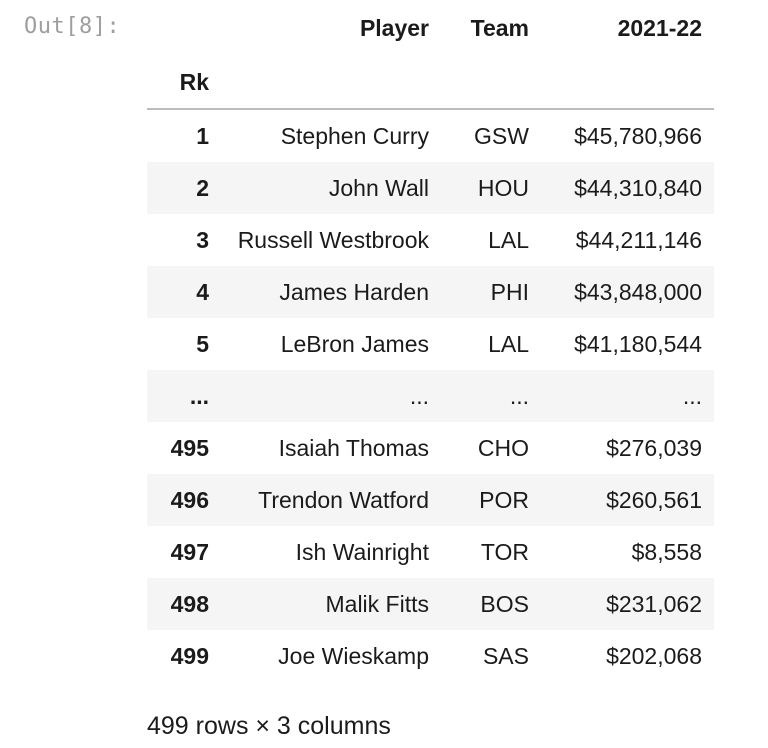  I want to click on index-name-row: Rk, so click(430, 83).